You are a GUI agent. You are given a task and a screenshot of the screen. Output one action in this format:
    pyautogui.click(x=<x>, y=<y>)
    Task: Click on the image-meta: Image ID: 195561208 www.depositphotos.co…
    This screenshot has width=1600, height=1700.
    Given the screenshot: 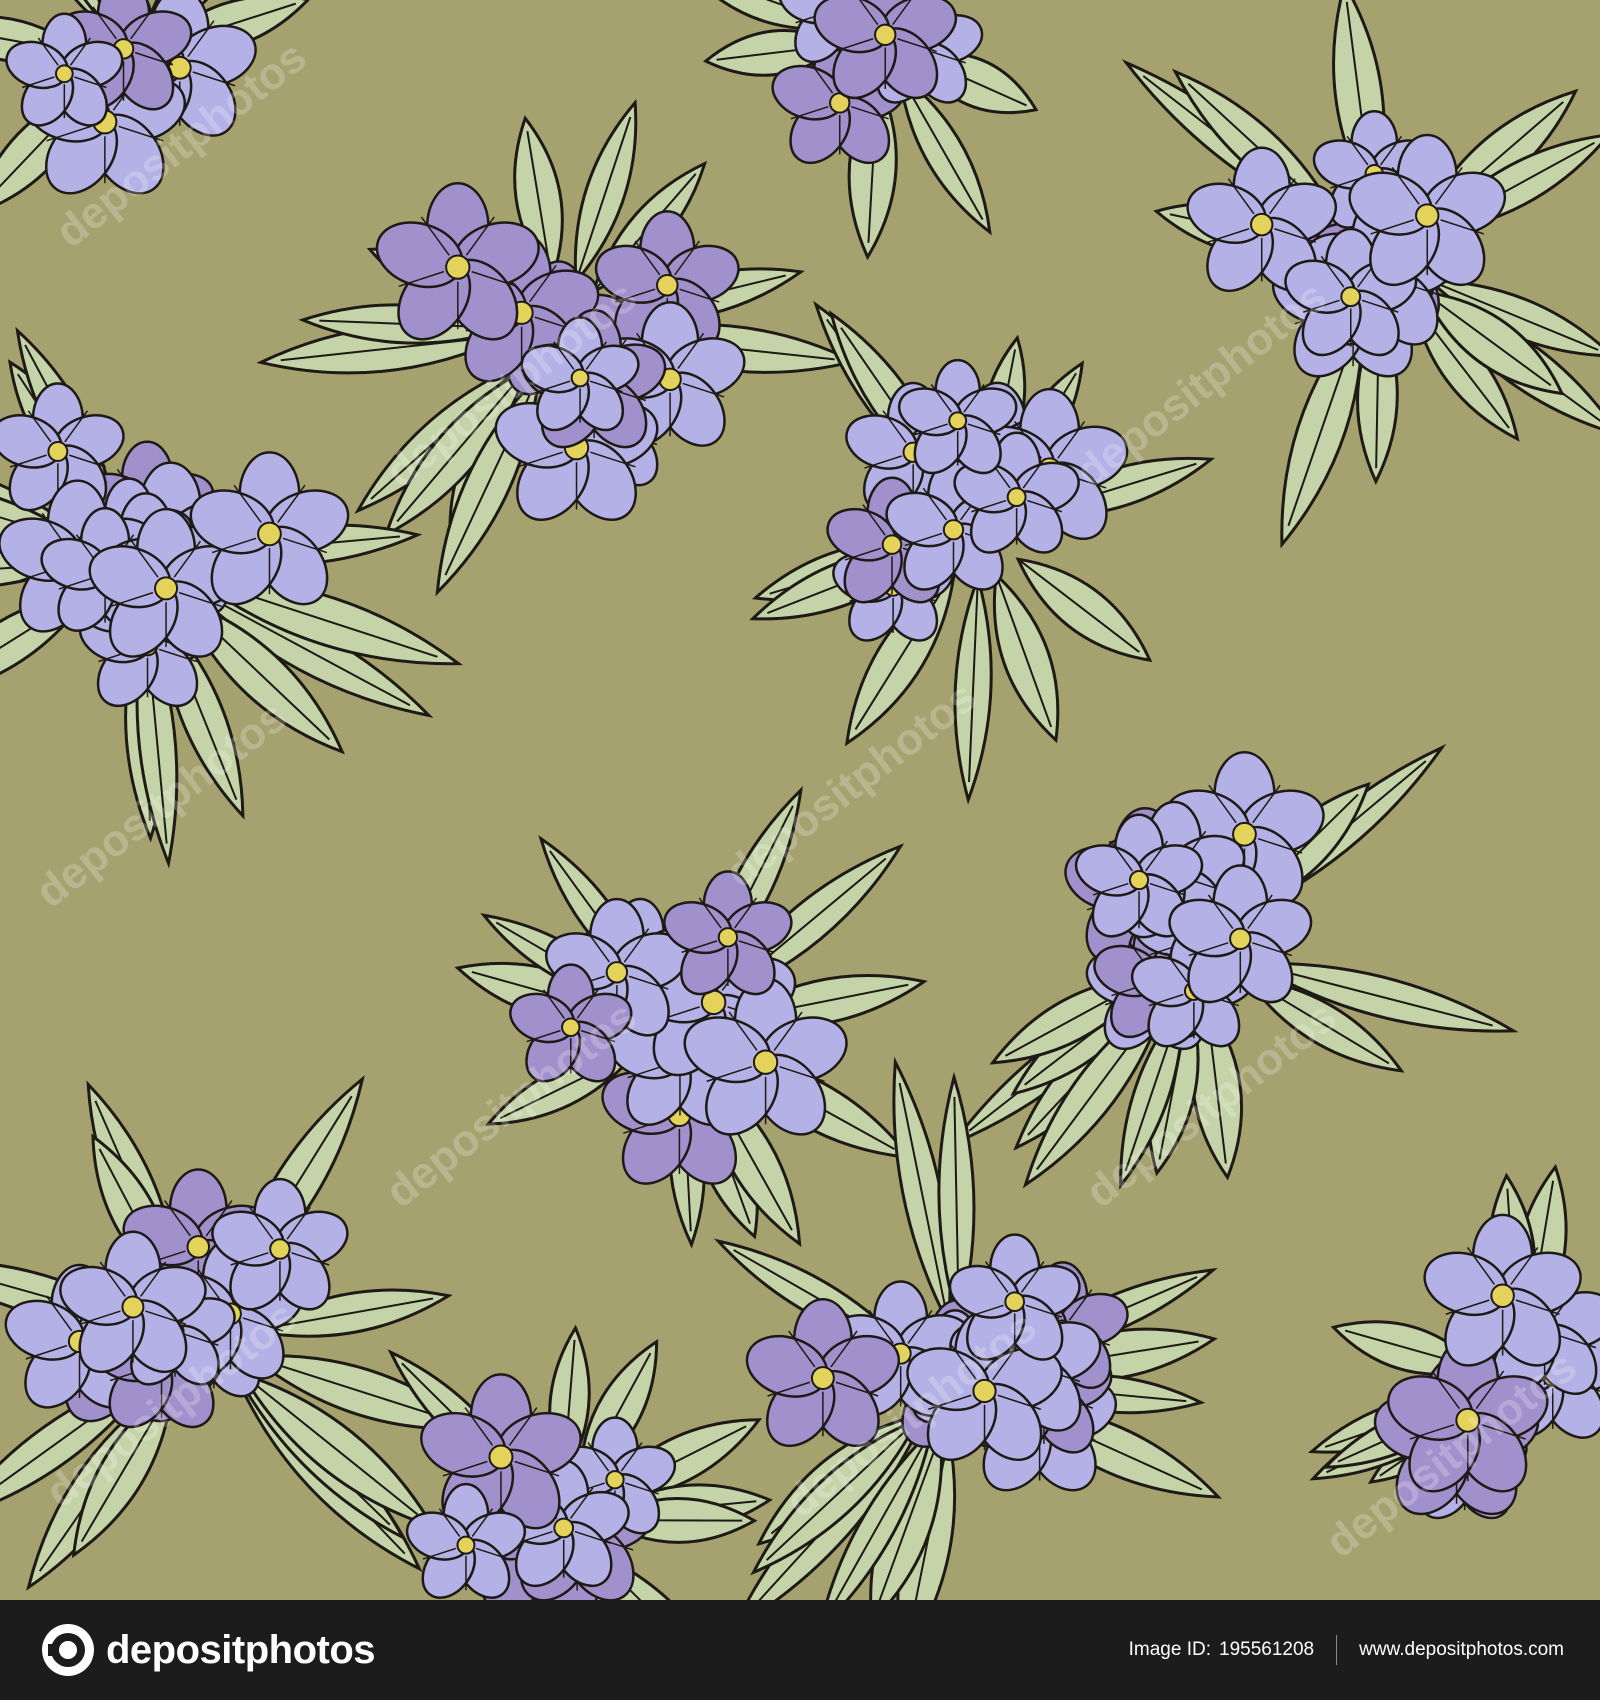 What is the action you would take?
    pyautogui.click(x=1346, y=1650)
    